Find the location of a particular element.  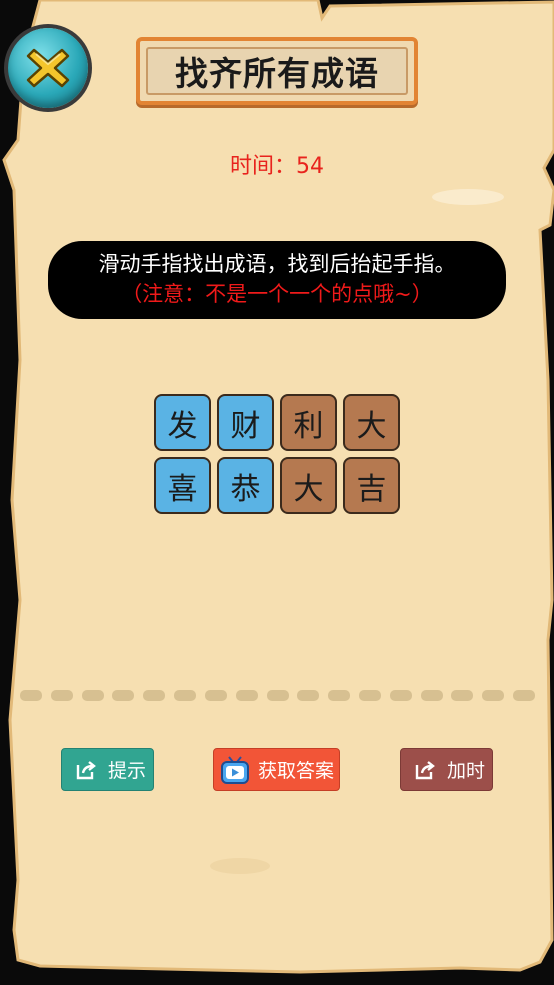

add-time-button-label: 加时 is located at coordinates (466, 771).